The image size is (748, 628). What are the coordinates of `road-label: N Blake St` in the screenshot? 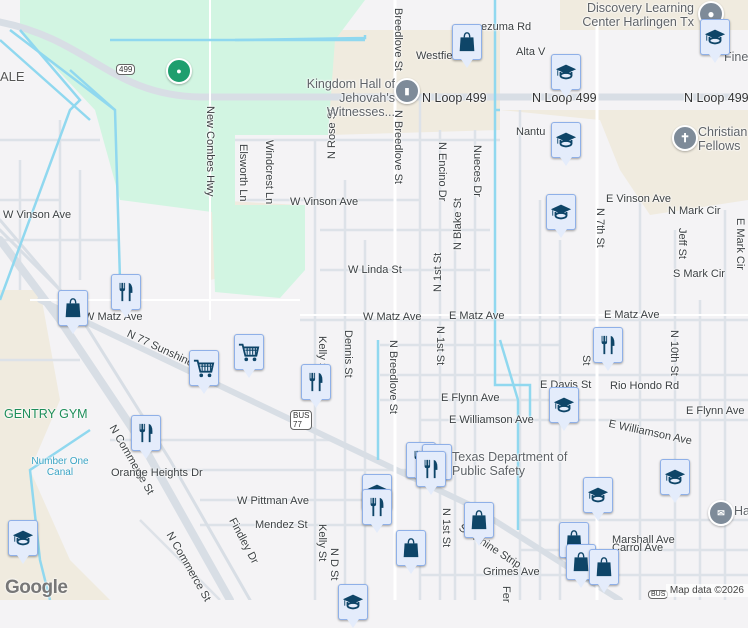 It's located at (458, 224).